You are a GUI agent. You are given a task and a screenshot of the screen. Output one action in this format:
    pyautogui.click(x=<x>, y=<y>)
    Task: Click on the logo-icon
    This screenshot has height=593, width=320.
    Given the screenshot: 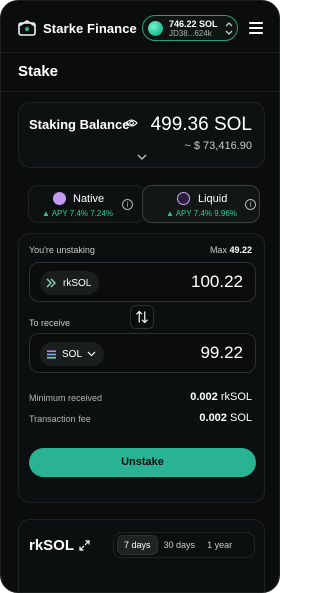 What is the action you would take?
    pyautogui.click(x=27, y=28)
    